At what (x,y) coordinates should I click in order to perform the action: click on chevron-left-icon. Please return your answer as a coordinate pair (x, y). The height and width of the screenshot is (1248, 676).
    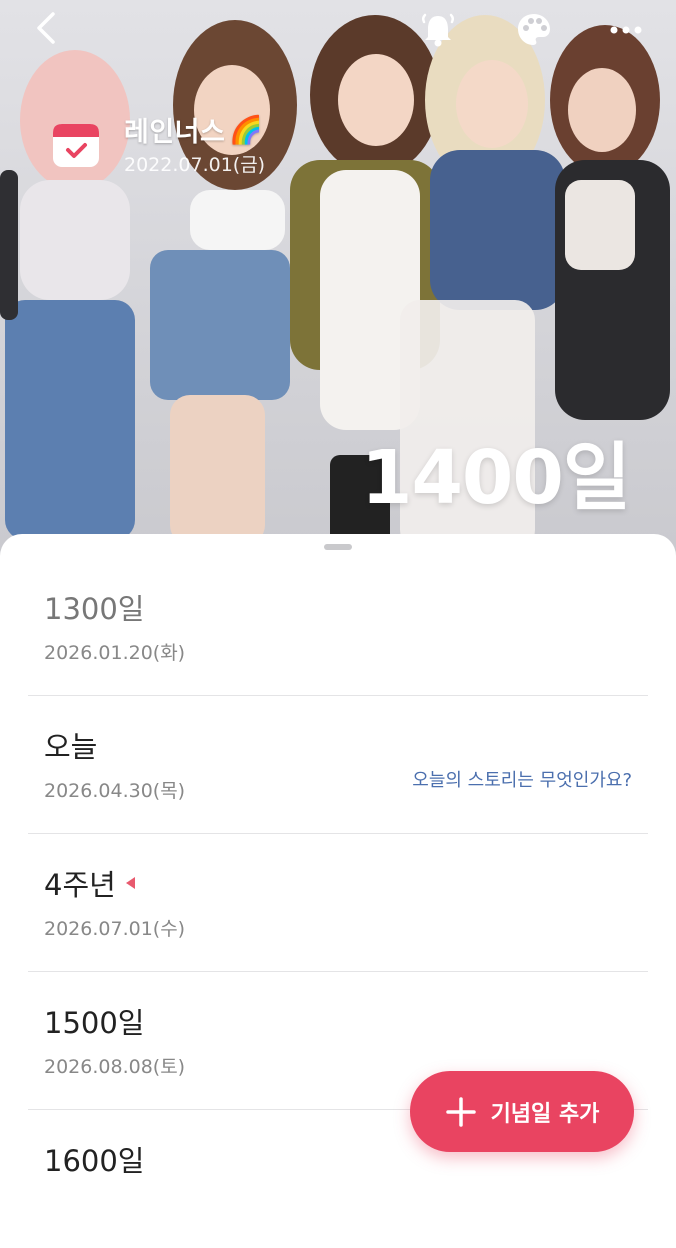
    Looking at the image, I should click on (46, 28).